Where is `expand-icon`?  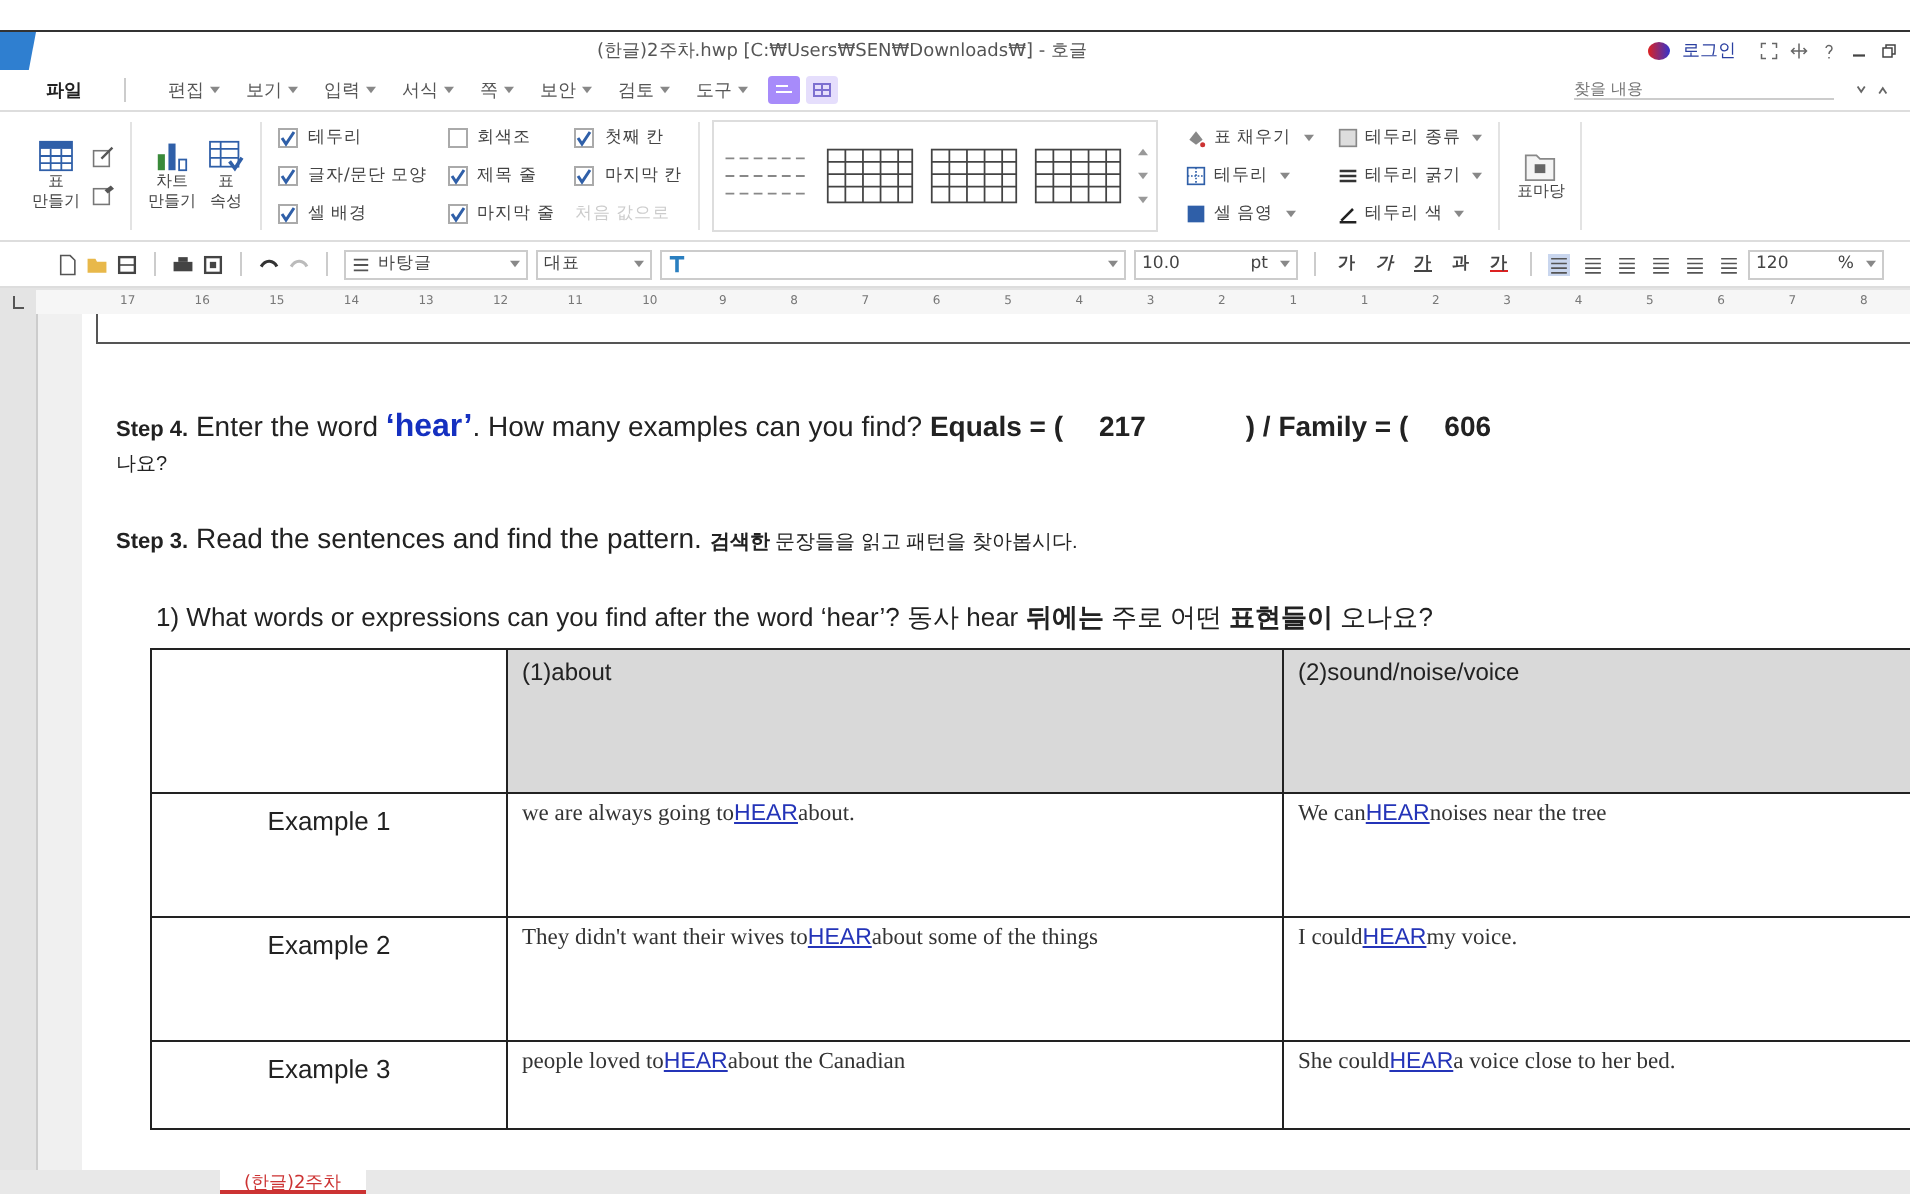
expand-icon is located at coordinates (1142, 200).